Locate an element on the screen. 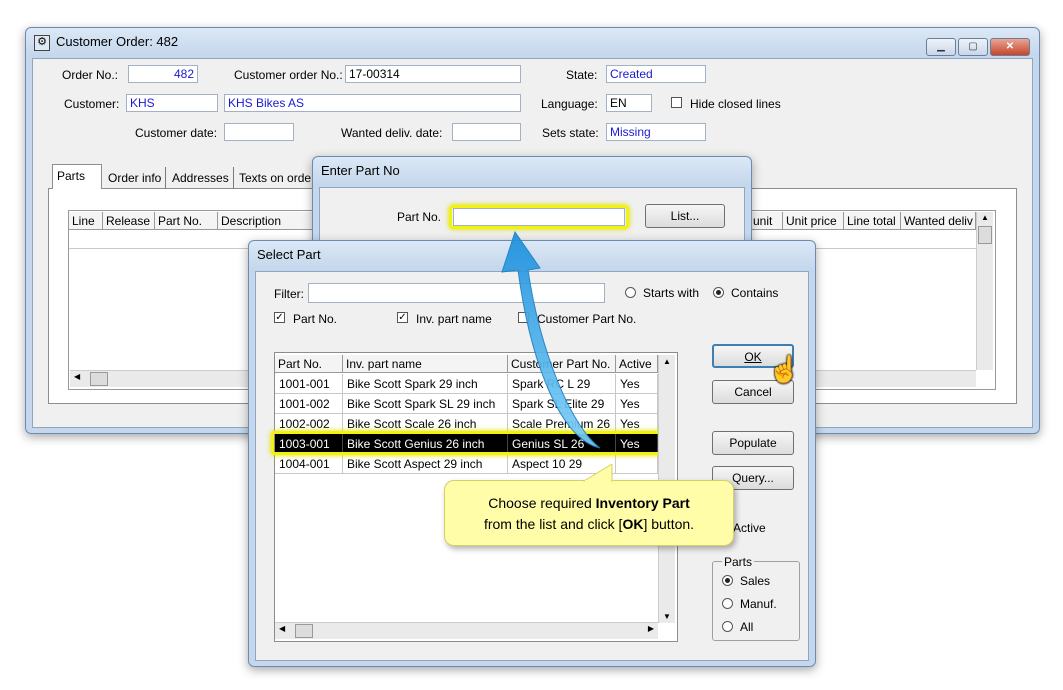 This screenshot has height=690, width=1063. order-no-label: Order No.: is located at coordinates (90, 75).